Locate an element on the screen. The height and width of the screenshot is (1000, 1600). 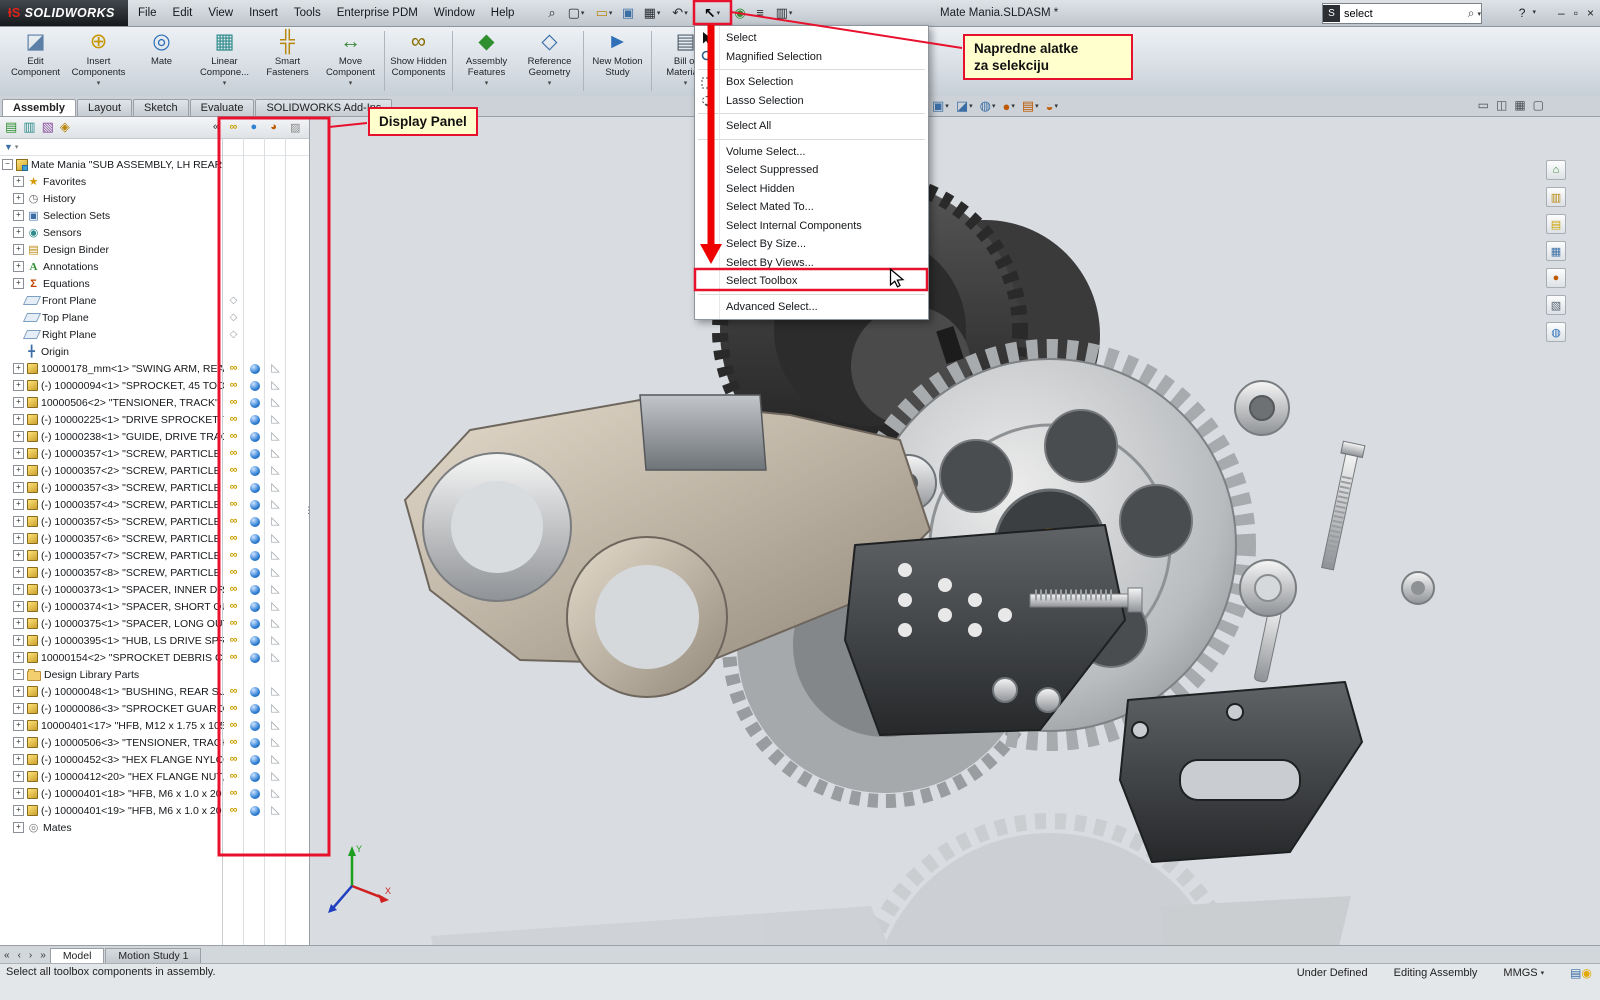
tree-item-design-binder: + ▤ Design Binder is located at coordinates (112, 249).